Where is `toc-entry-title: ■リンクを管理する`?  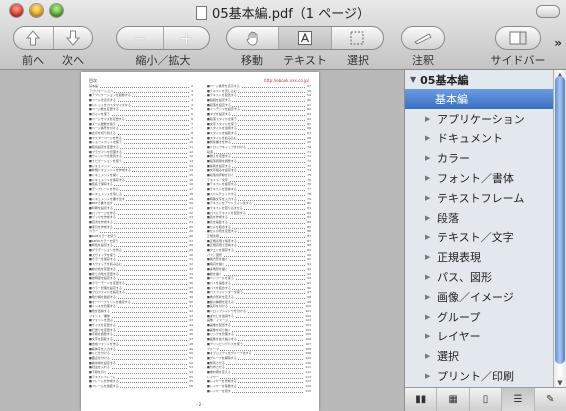
toc-entry-title: ■リンクを管理する is located at coordinates (221, 334).